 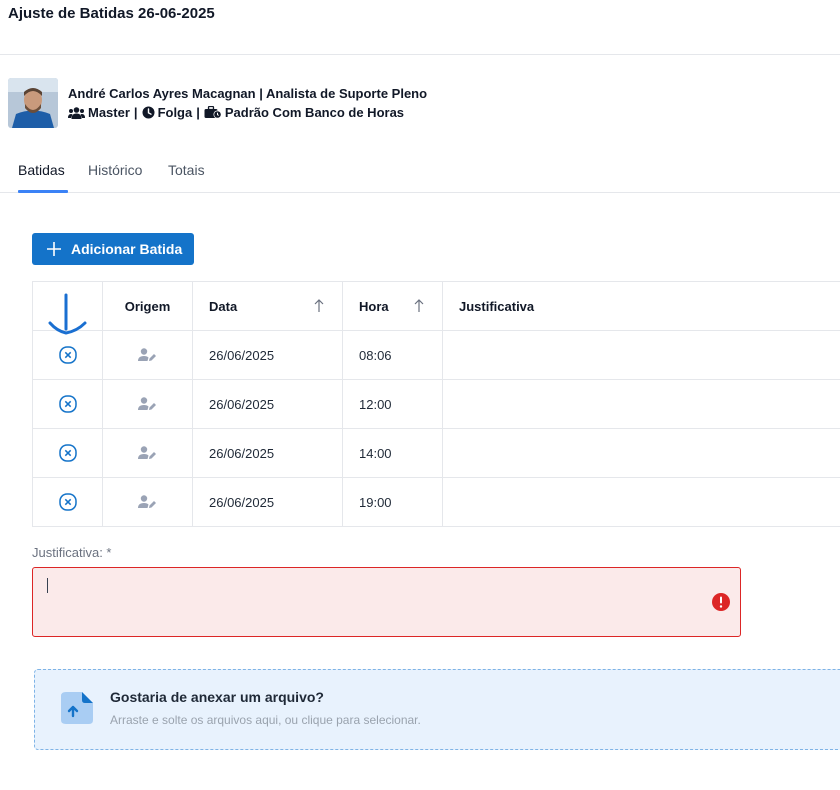 I want to click on tab-totais: Totais, so click(x=186, y=170).